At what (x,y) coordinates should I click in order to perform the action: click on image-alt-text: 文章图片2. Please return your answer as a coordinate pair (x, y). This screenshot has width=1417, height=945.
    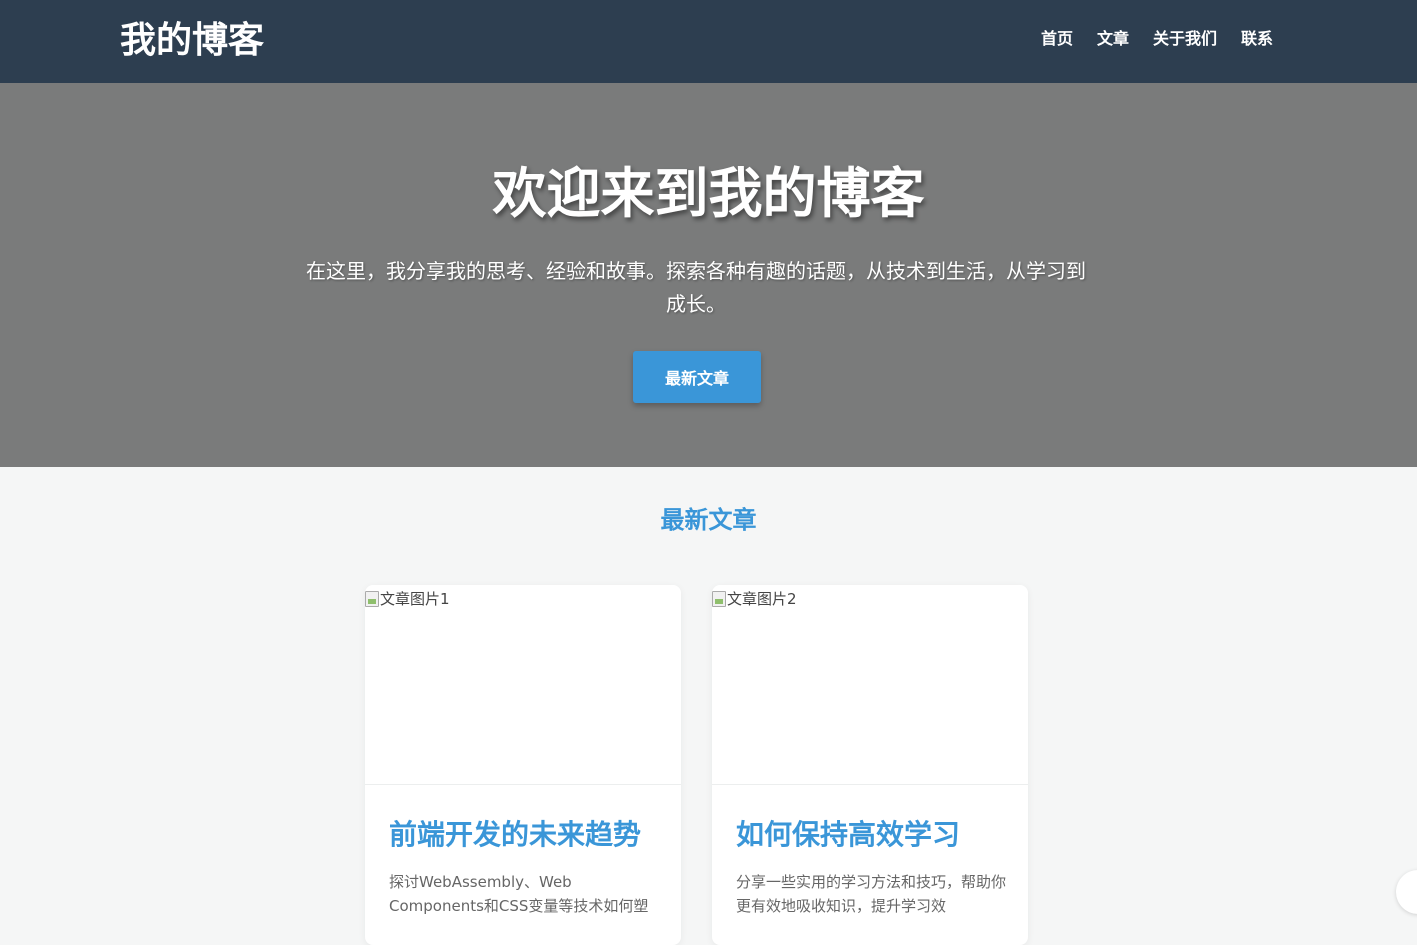
    Looking at the image, I should click on (754, 599).